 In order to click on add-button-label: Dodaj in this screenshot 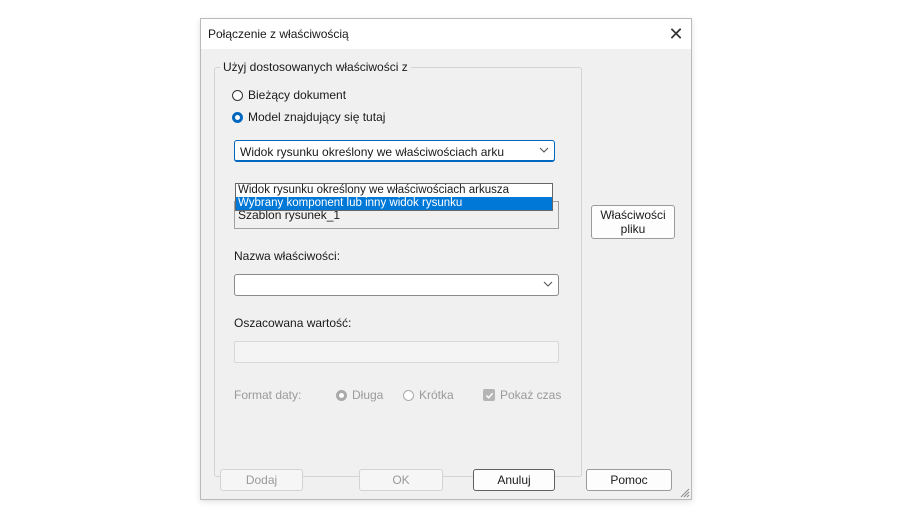, I will do `click(261, 480)`.